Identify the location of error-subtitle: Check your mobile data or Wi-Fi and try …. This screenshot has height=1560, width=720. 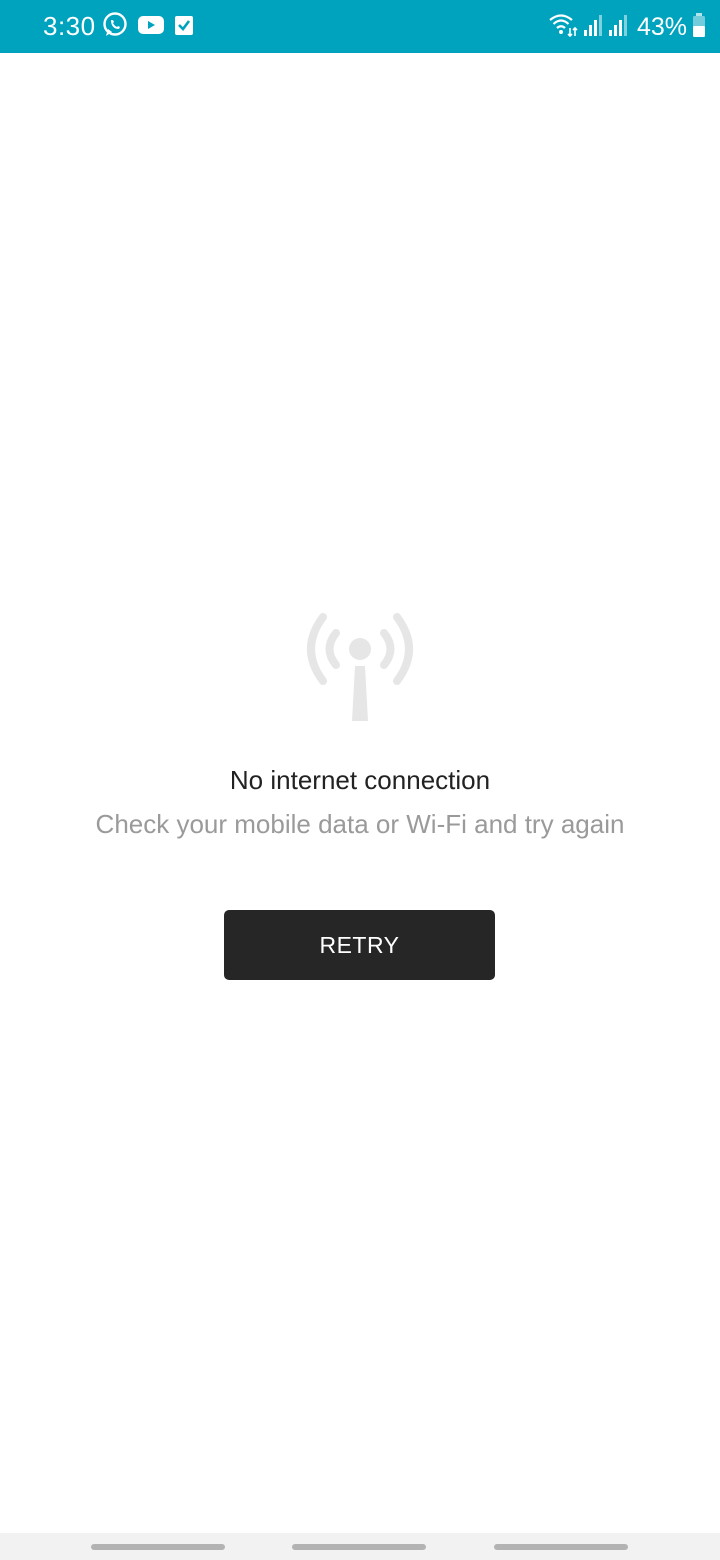
(360, 824).